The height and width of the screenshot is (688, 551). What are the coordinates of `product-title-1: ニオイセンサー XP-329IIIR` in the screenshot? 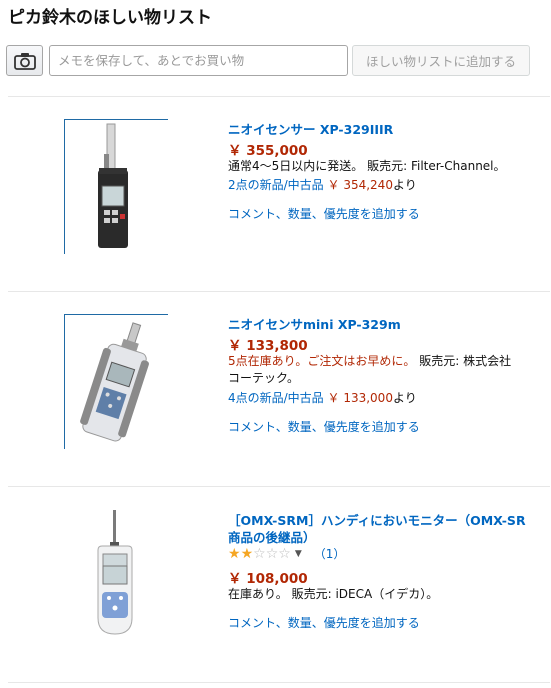 It's located at (380, 129).